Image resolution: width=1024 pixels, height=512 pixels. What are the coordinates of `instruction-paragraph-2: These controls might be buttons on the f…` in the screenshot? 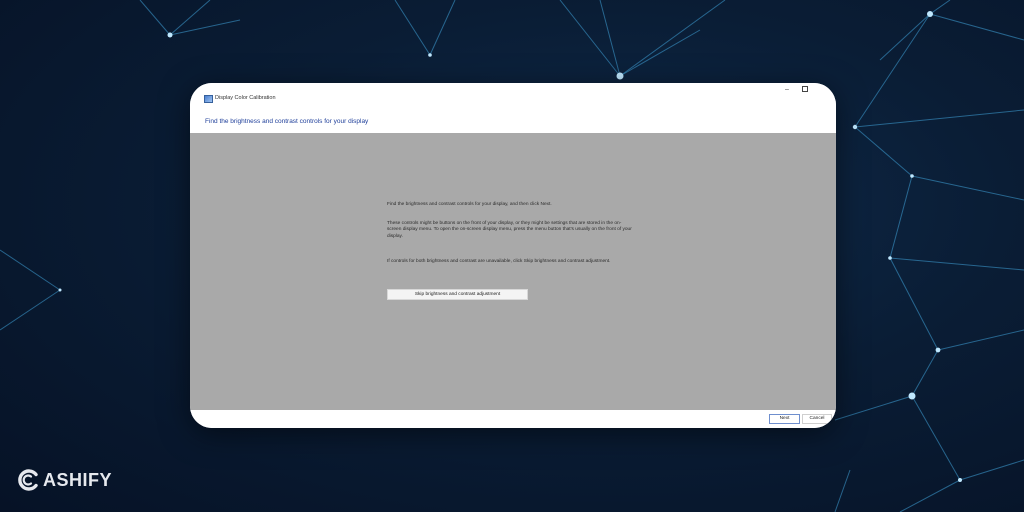 It's located at (509, 230).